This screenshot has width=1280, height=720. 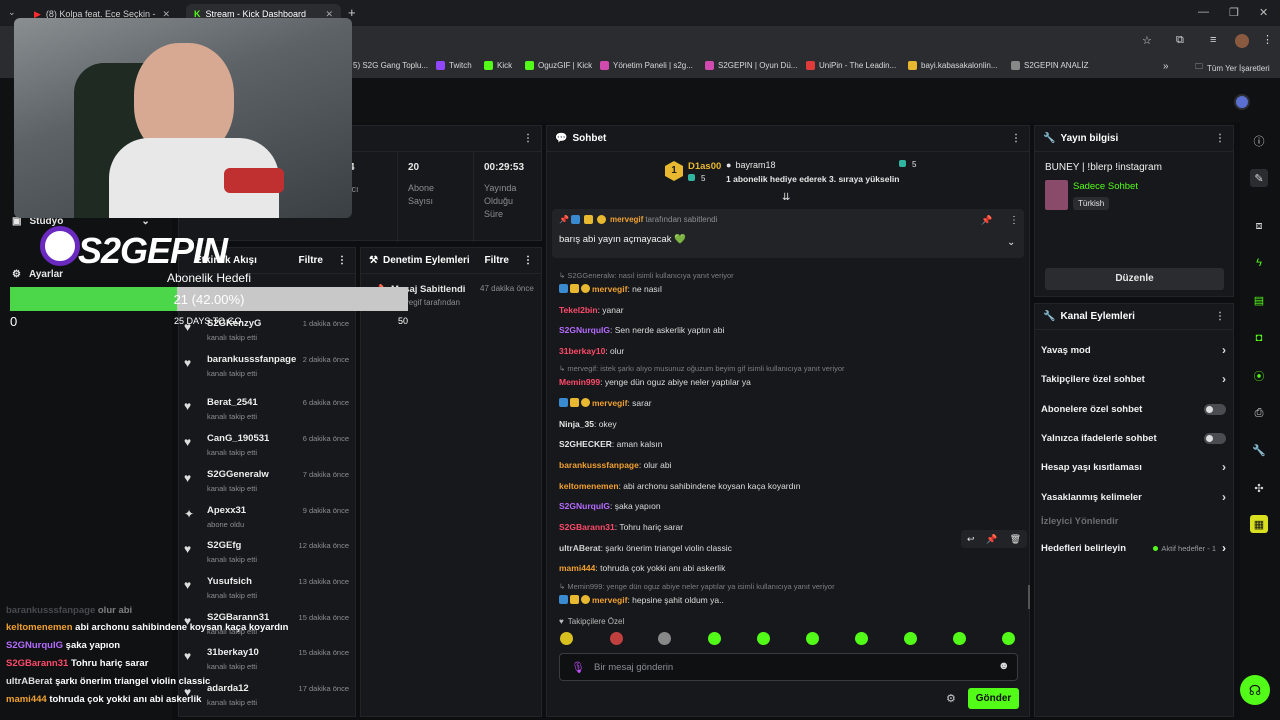 What do you see at coordinates (37, 274) in the screenshot?
I see `nav-settings: ⚙ Ayarlar` at bounding box center [37, 274].